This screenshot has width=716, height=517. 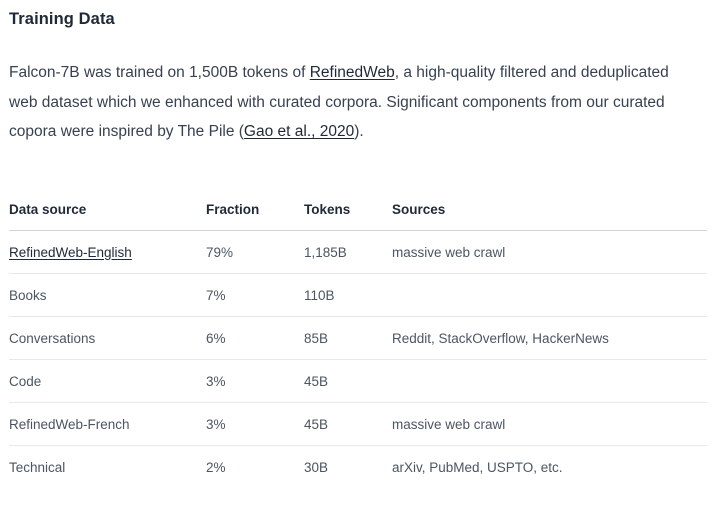 What do you see at coordinates (348, 209) in the screenshot?
I see `header-tokens: Tokens` at bounding box center [348, 209].